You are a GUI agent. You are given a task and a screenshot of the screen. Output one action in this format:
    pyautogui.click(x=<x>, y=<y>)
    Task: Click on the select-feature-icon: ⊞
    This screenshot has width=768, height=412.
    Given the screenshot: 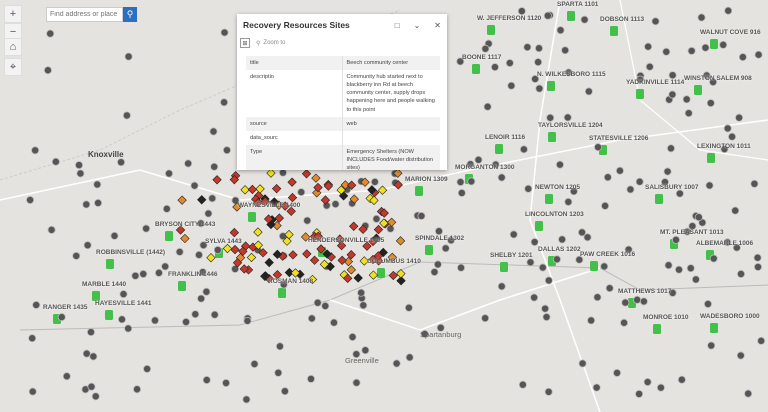 What is the action you would take?
    pyautogui.click(x=245, y=43)
    